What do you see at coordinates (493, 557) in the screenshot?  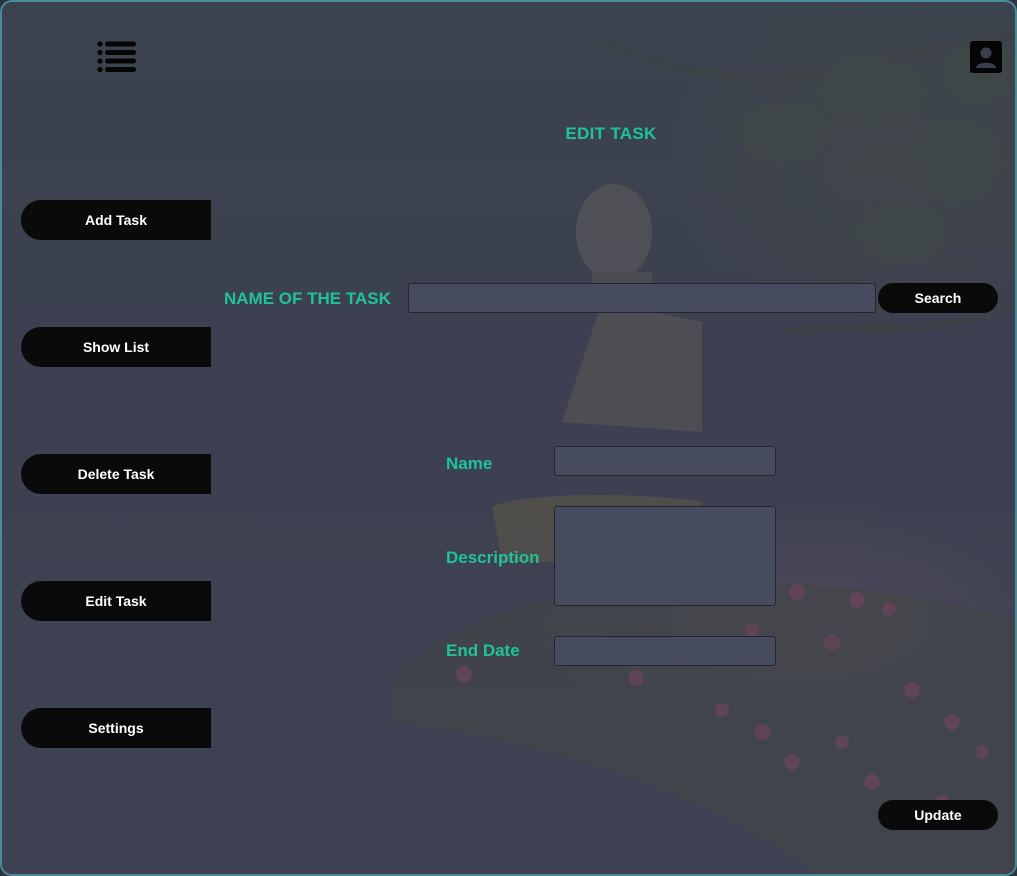 I see `description-label: Description` at bounding box center [493, 557].